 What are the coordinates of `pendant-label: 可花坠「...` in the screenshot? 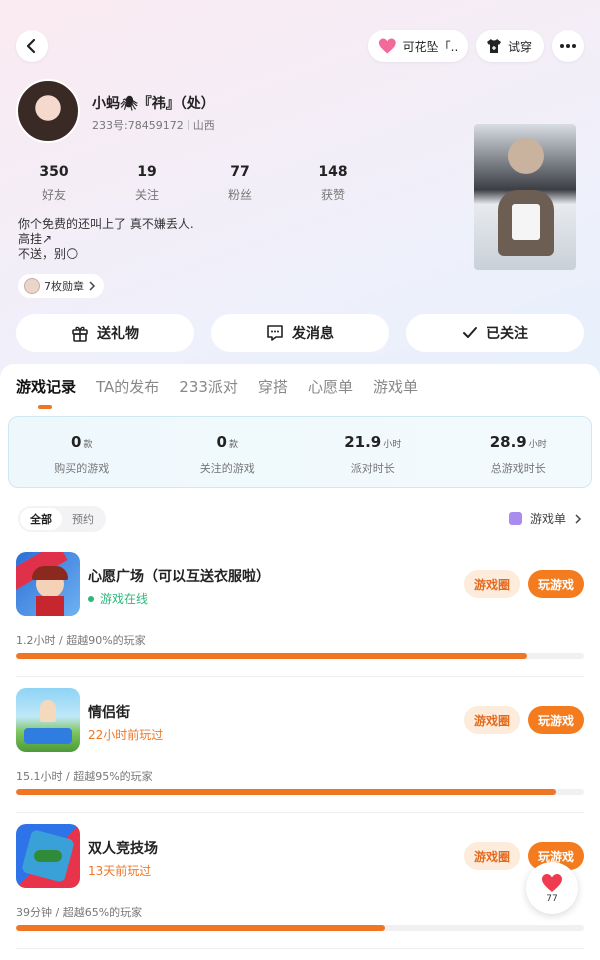 It's located at (430, 46).